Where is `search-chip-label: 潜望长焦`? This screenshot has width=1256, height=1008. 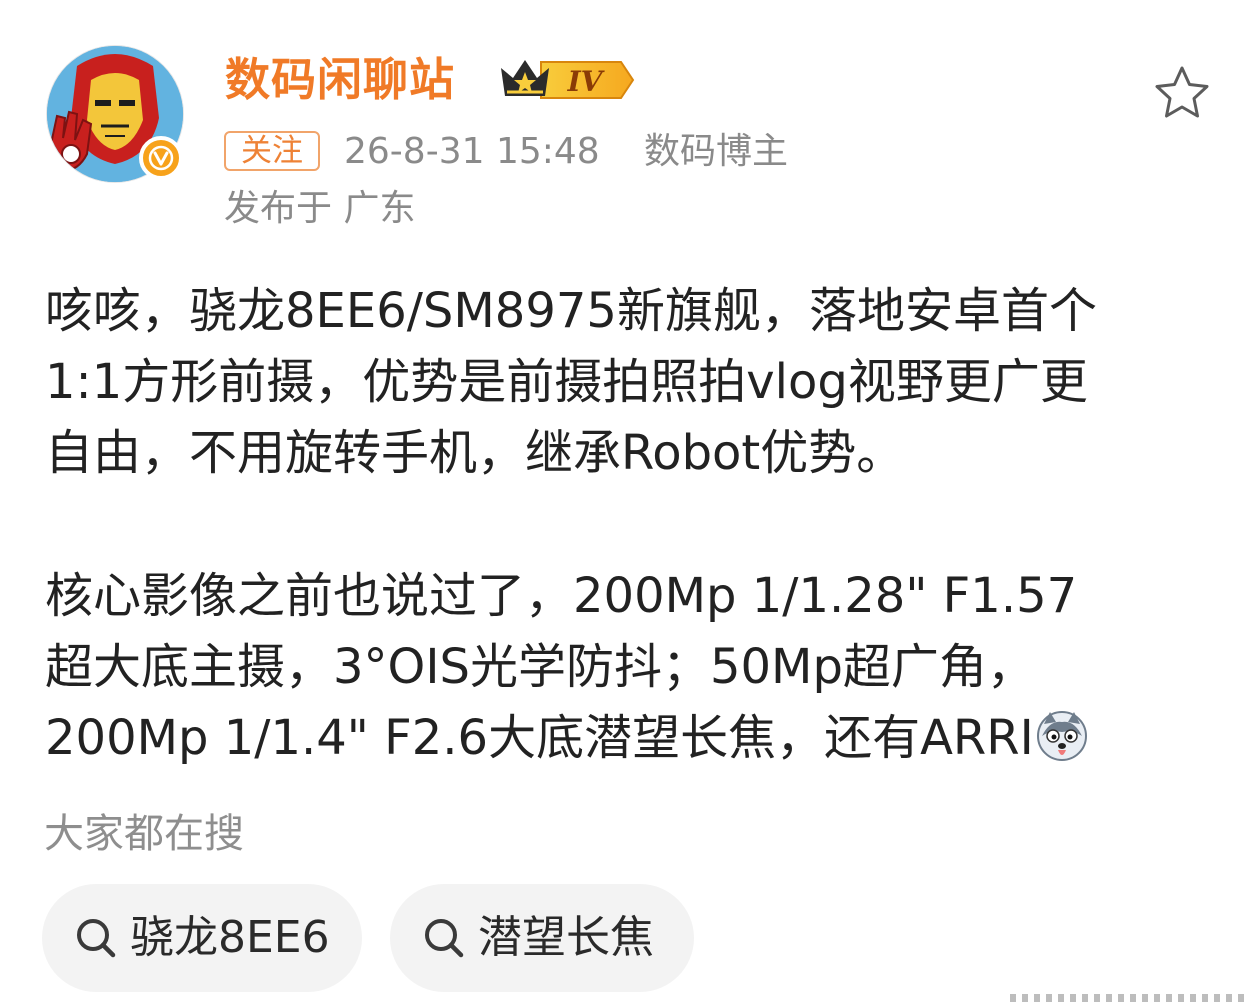 search-chip-label: 潜望长焦 is located at coordinates (566, 937).